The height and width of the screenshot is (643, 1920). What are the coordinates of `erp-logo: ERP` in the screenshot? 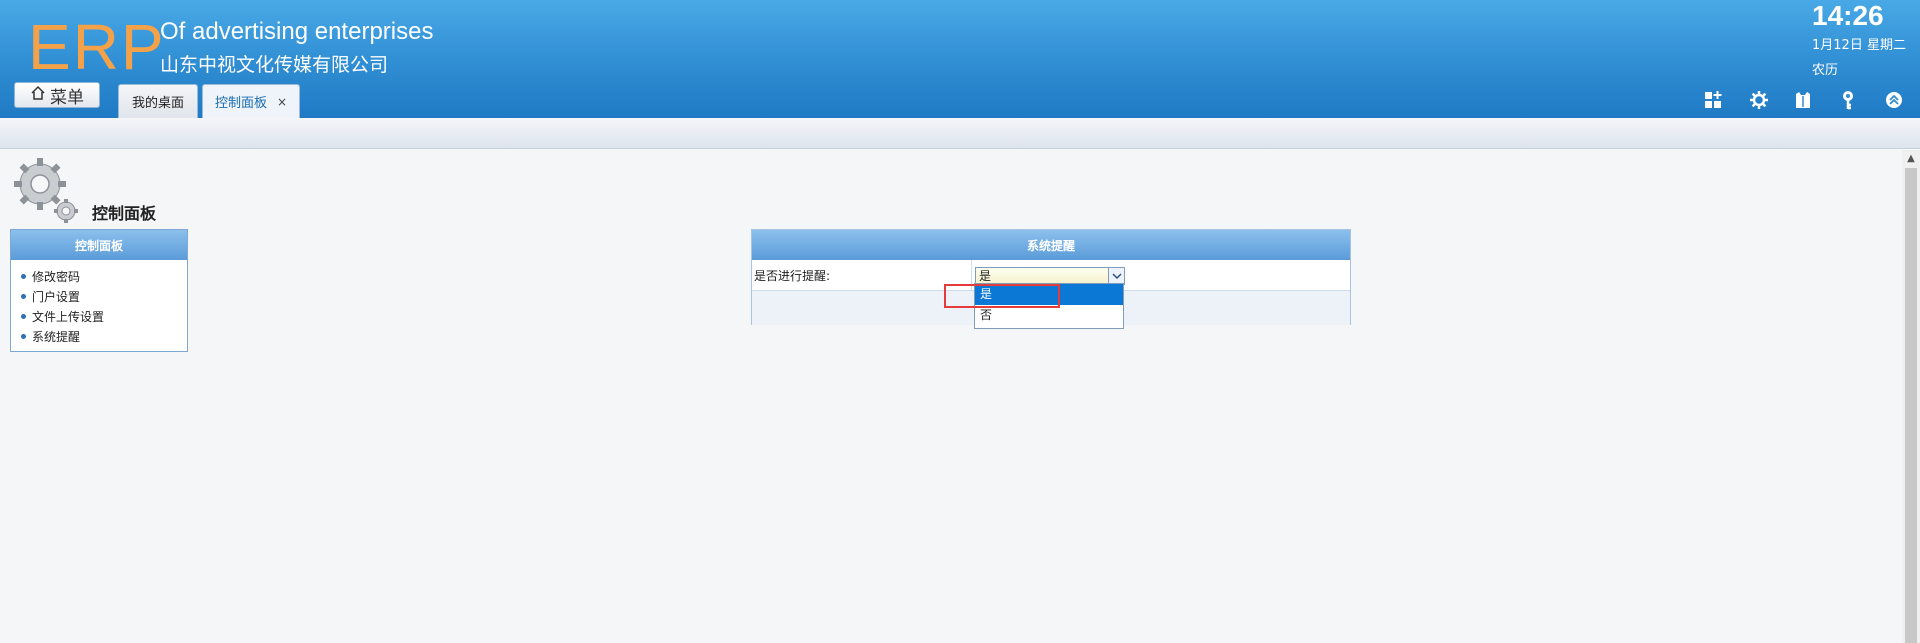 It's located at (97, 47).